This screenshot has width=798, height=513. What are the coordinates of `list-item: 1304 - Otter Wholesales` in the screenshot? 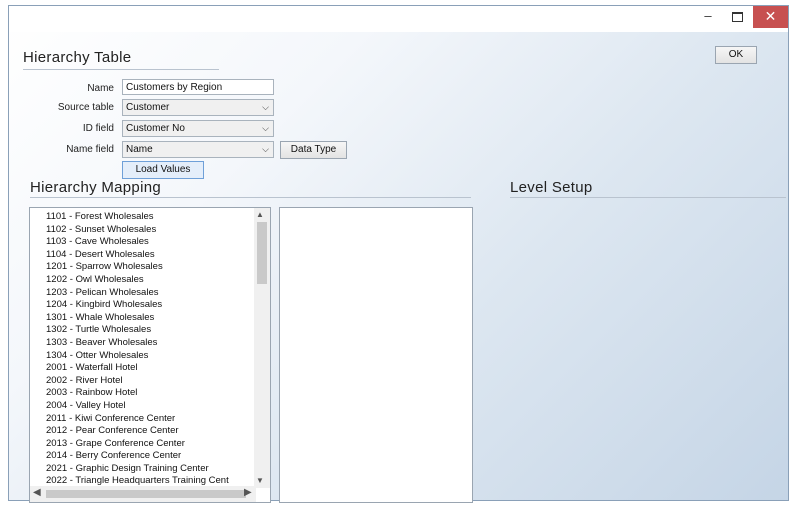 It's located at (137, 356).